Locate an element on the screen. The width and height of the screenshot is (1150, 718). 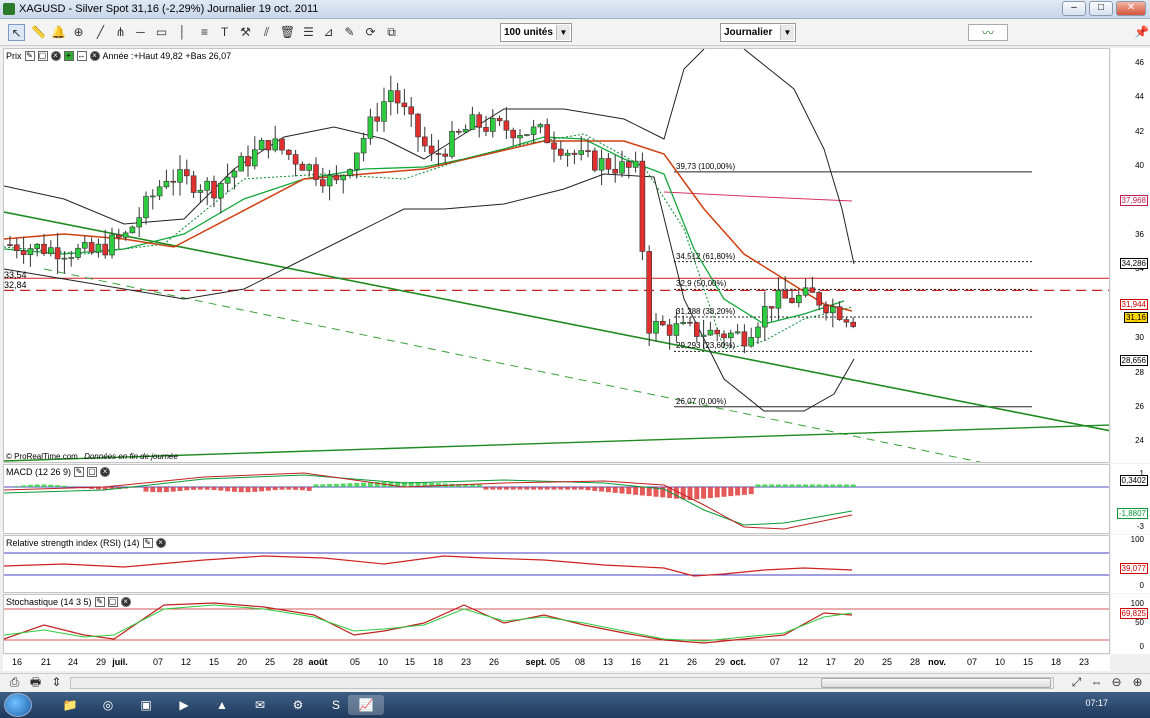
time-axis-label: 13 is located at coordinates (608, 662).